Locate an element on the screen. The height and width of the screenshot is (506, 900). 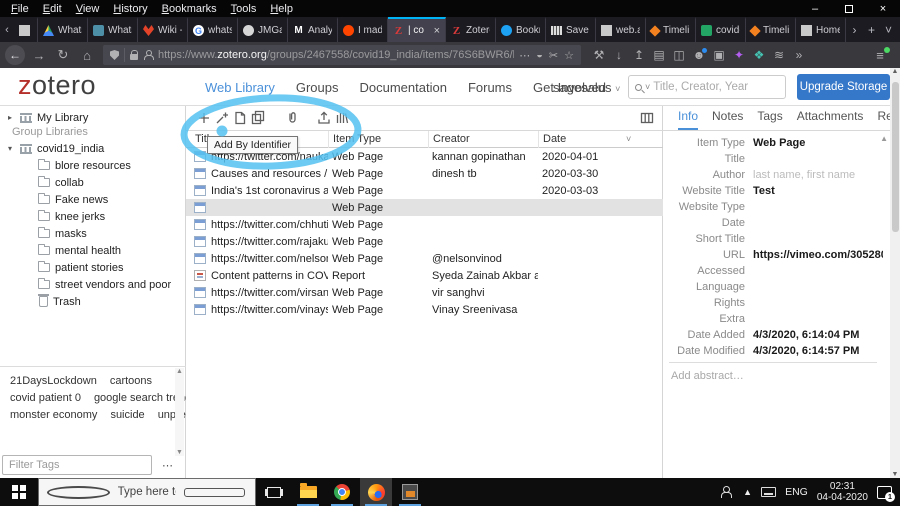
home-button: ⌂ is located at coordinates (87, 55).